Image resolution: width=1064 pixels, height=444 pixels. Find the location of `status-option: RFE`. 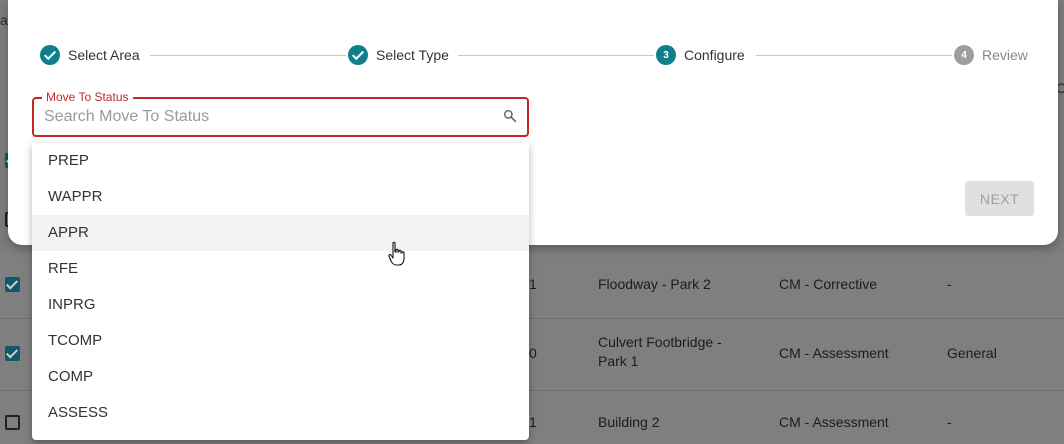

status-option: RFE is located at coordinates (280, 269).